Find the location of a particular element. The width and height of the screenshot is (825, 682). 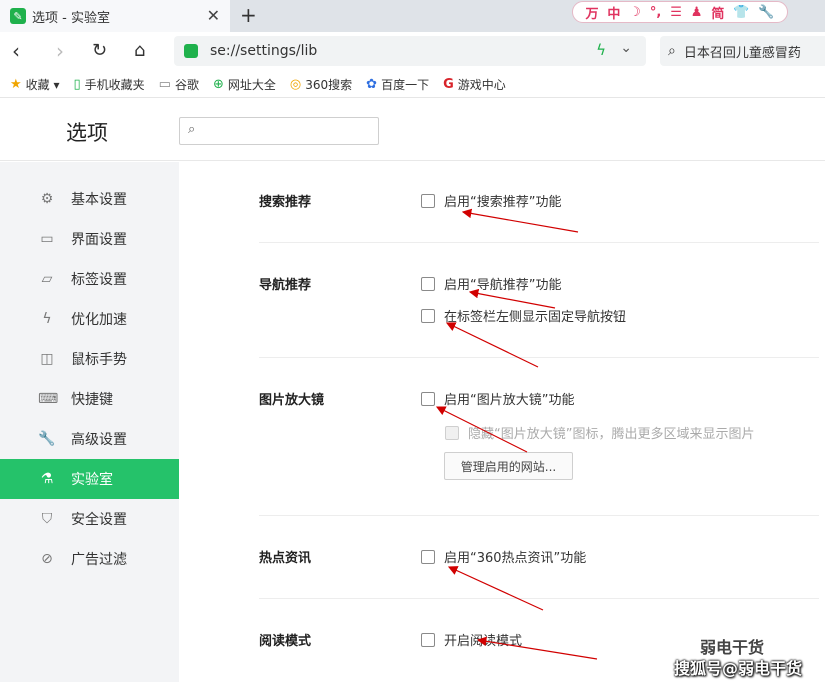

search-box: ⌕ 日本召回儿童感冒药 is located at coordinates (742, 51).